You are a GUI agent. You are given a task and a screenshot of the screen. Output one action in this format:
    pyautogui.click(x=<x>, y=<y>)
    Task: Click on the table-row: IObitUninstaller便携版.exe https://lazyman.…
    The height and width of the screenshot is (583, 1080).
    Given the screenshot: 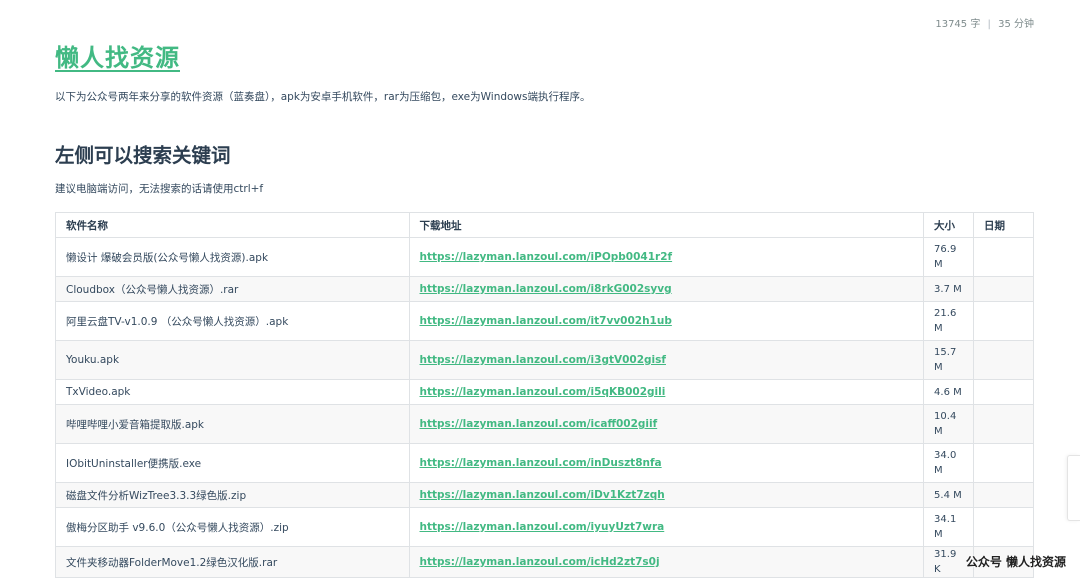 What is the action you would take?
    pyautogui.click(x=544, y=463)
    